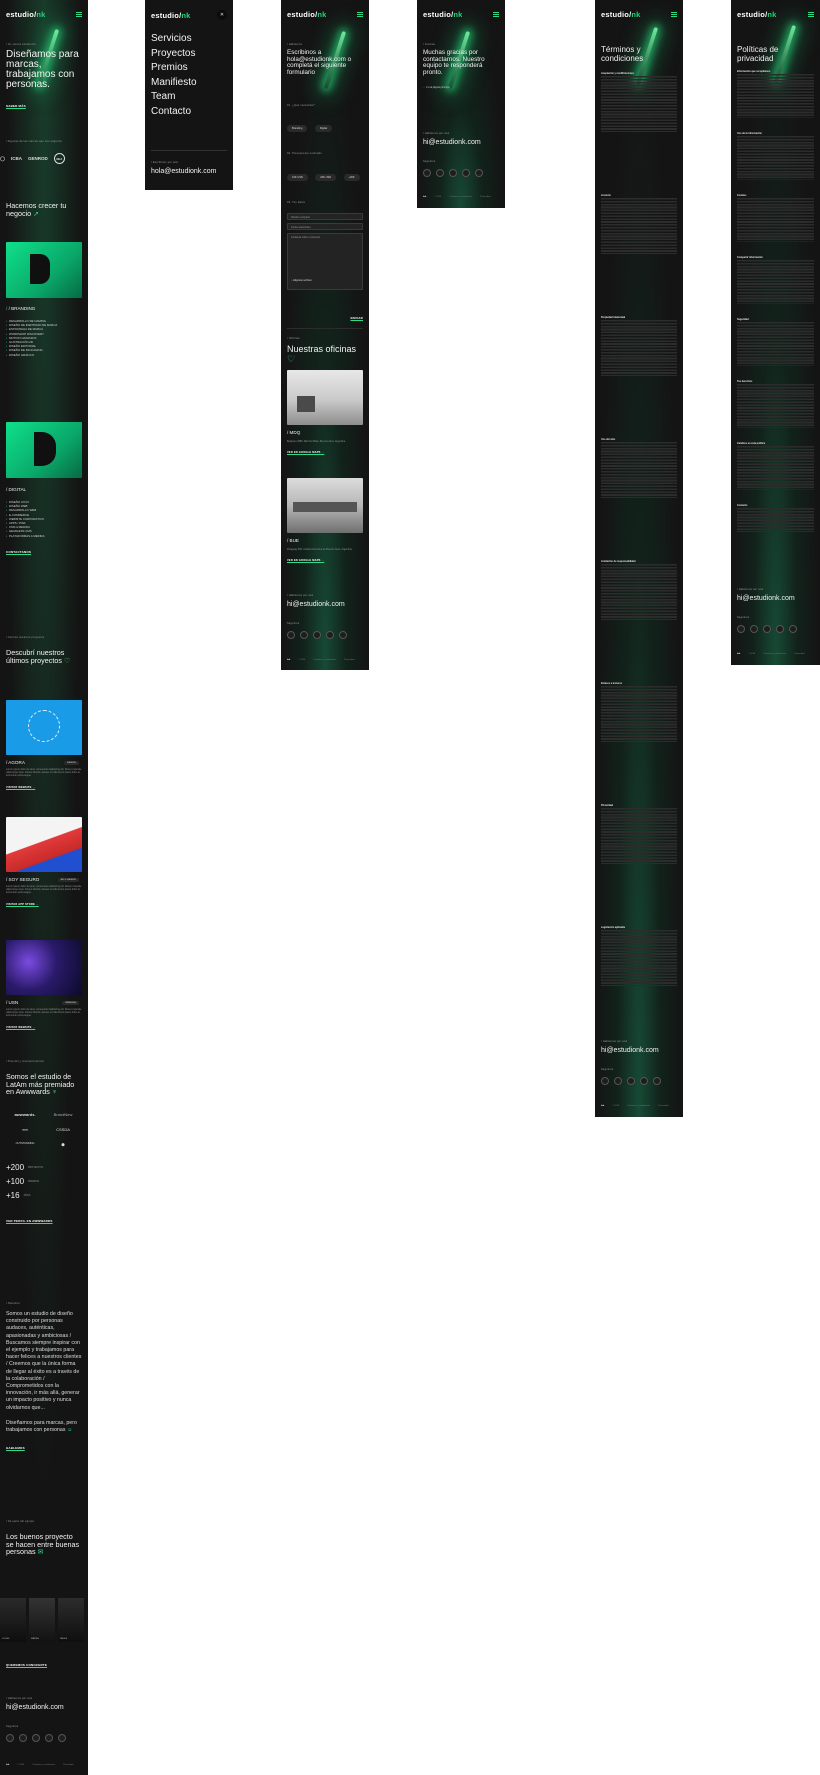 This screenshot has height=1775, width=820. What do you see at coordinates (44, 1221) in the screenshot?
I see `awwwards-profile-link: VER PERFIL EN AWWWARDS` at bounding box center [44, 1221].